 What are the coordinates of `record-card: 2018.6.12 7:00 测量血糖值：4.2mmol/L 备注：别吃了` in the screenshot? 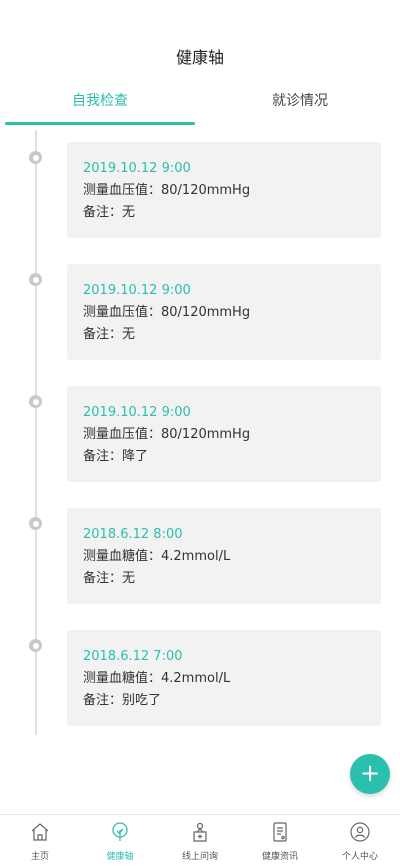 It's located at (224, 678).